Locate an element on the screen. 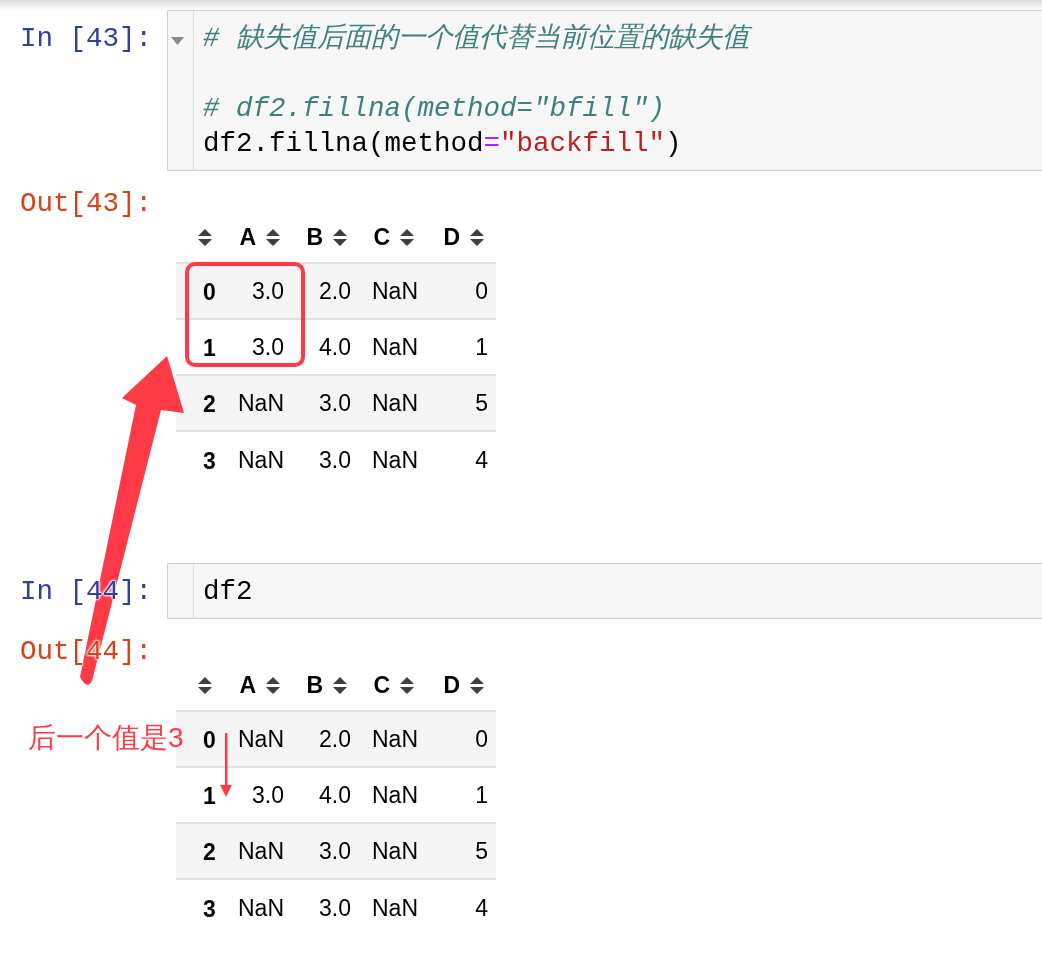  caret-icon is located at coordinates (177, 41).